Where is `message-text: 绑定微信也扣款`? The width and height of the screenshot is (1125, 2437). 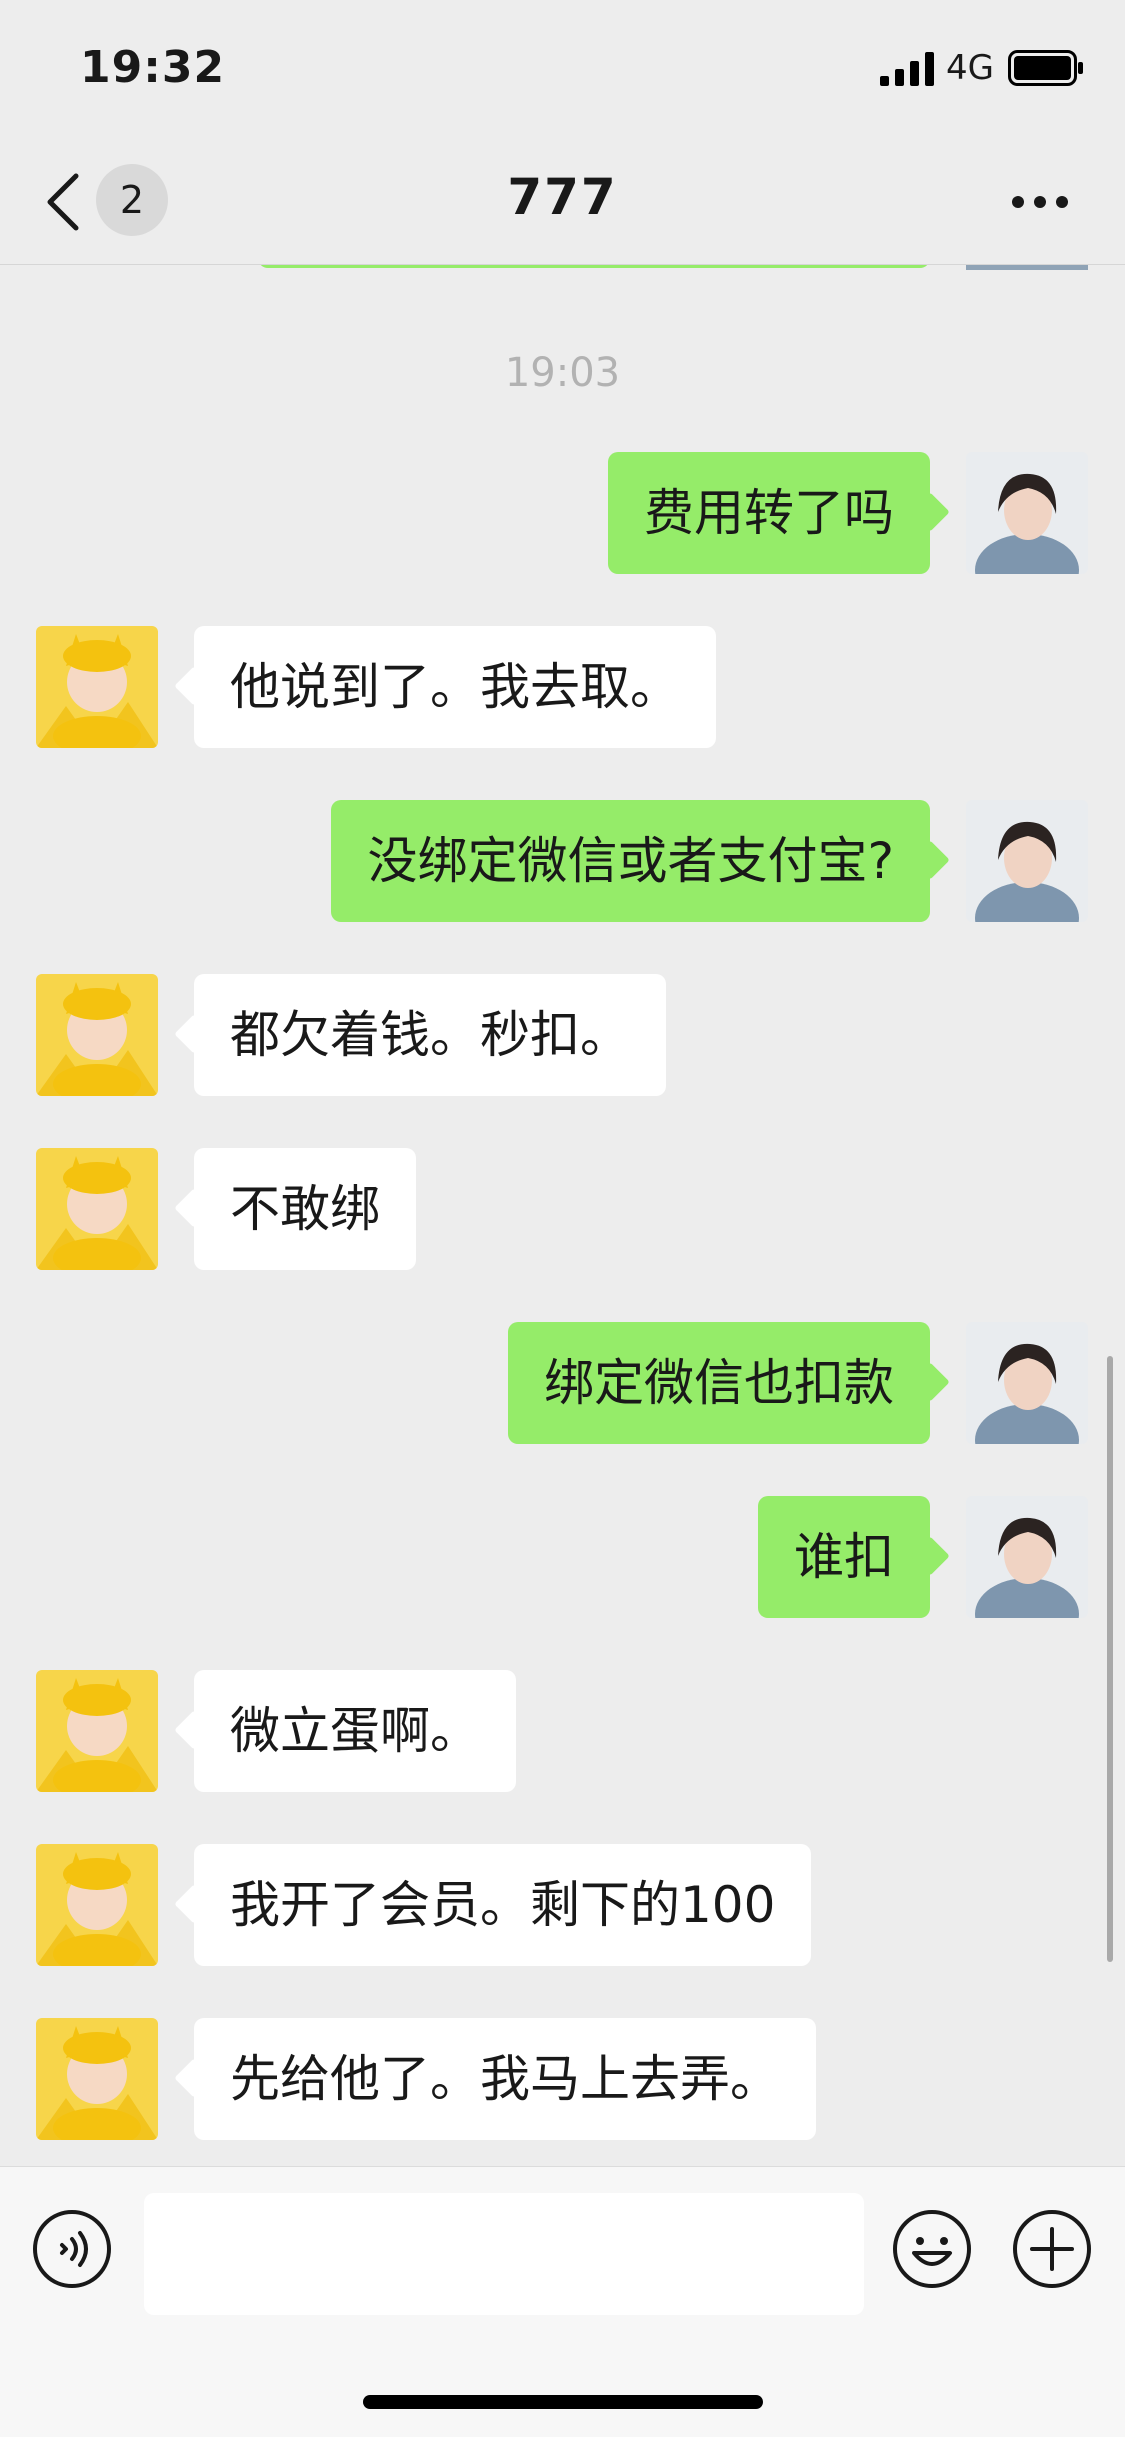
message-text: 绑定微信也扣款 is located at coordinates (719, 1383).